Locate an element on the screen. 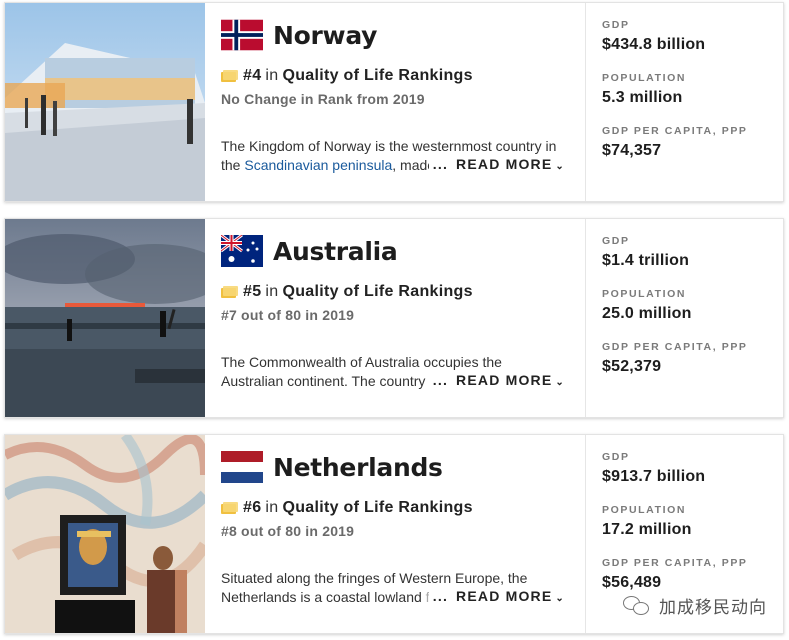  description-text: Australian continent. The country is located at coordinates (325, 381).